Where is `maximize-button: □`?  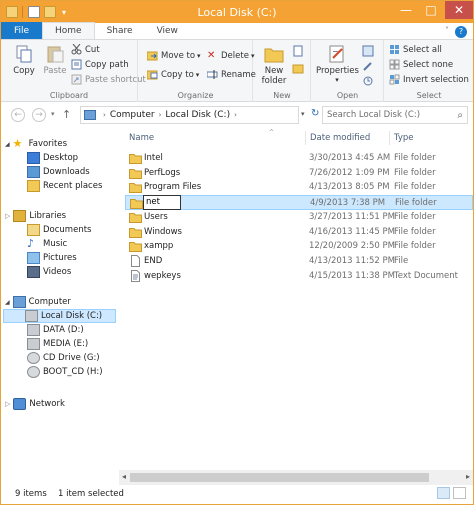
maximize-button: □ is located at coordinates (431, 10).